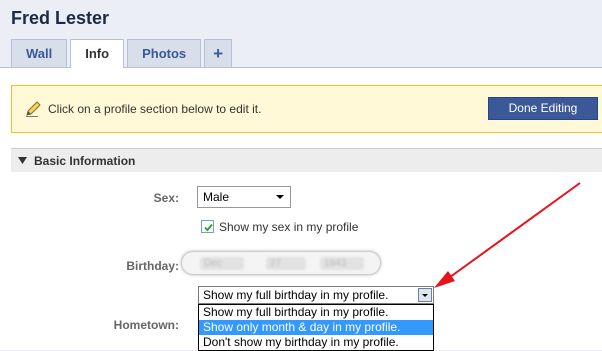 This screenshot has width=602, height=351. I want to click on tab-photos: Photos, so click(164, 53).